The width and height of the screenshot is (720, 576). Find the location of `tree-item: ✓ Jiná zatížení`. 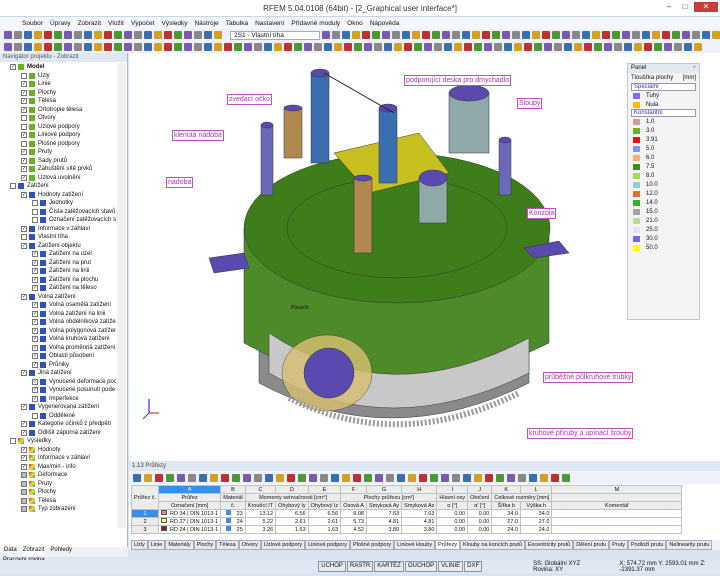

tree-item: ✓ Jiná zatížení is located at coordinates (59, 373).